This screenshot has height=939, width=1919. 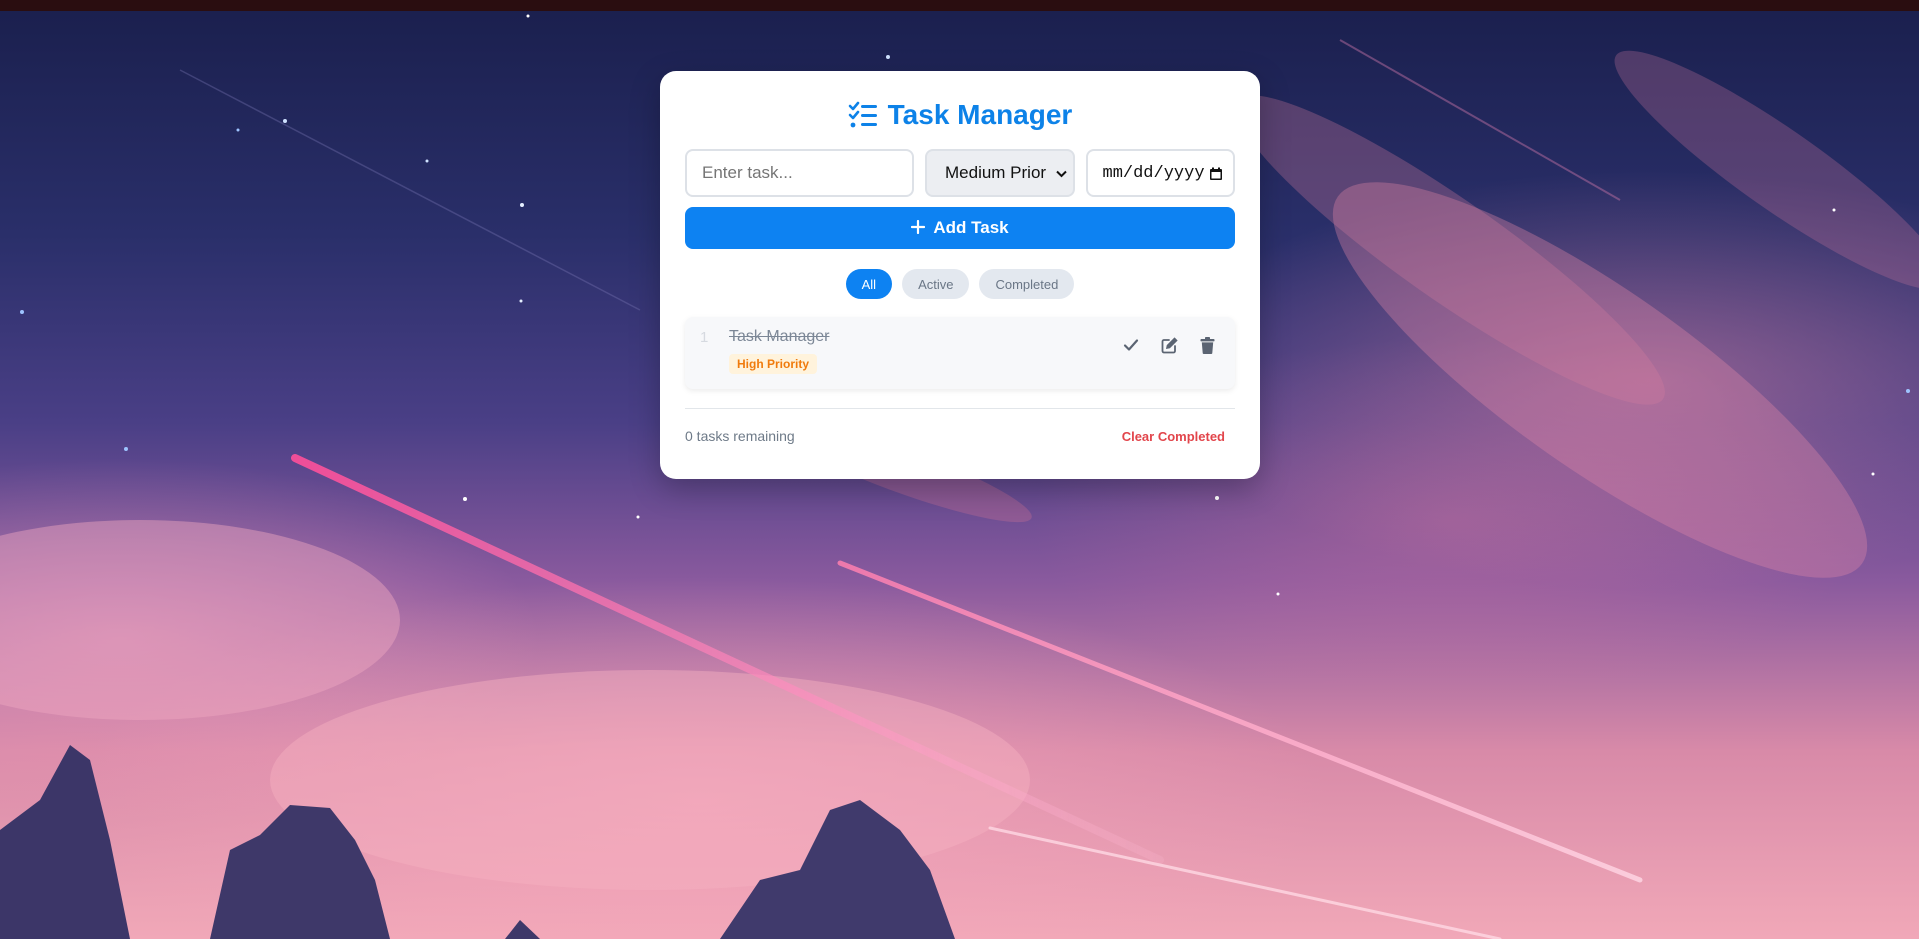 What do you see at coordinates (704, 337) in the screenshot?
I see `task-number: 1` at bounding box center [704, 337].